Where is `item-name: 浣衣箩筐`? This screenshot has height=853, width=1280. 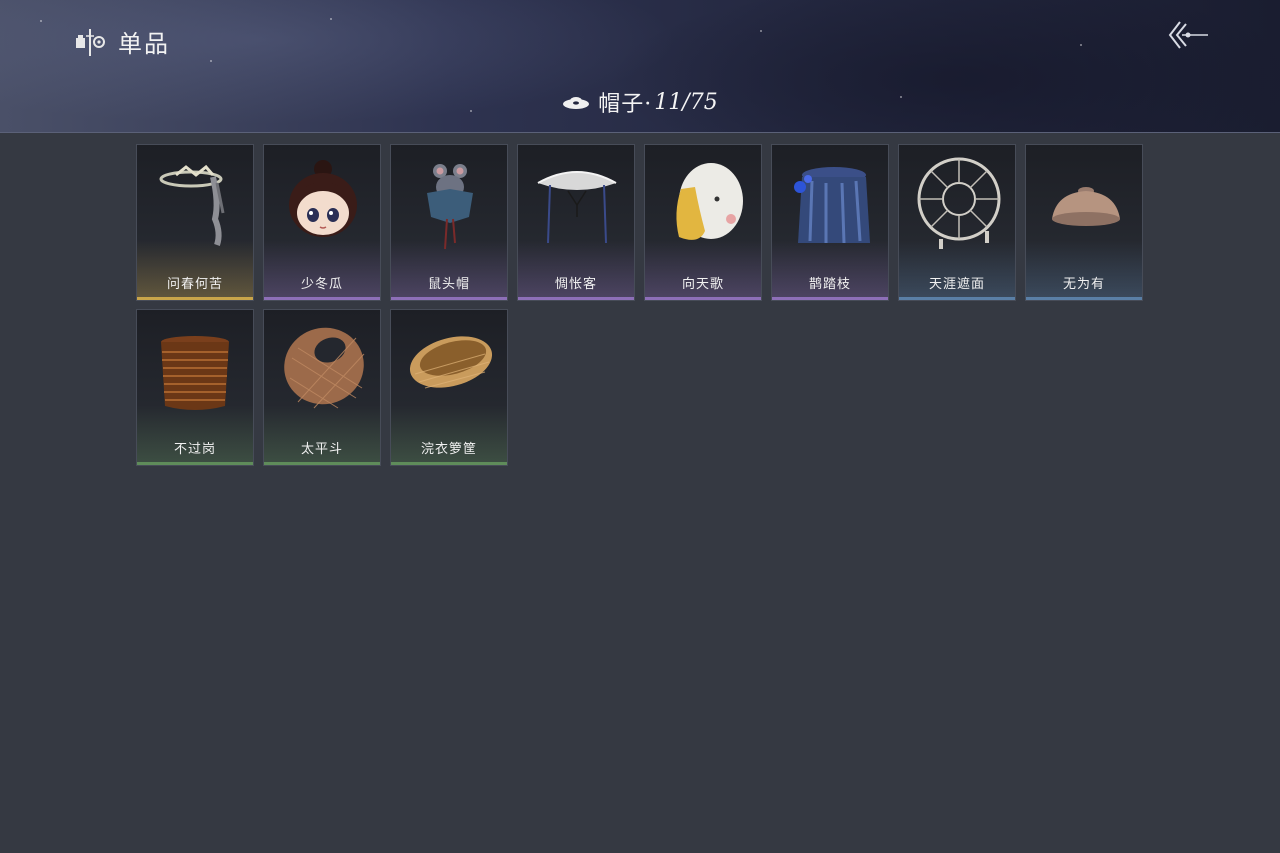
item-name: 浣衣箩筐 is located at coordinates (448, 449).